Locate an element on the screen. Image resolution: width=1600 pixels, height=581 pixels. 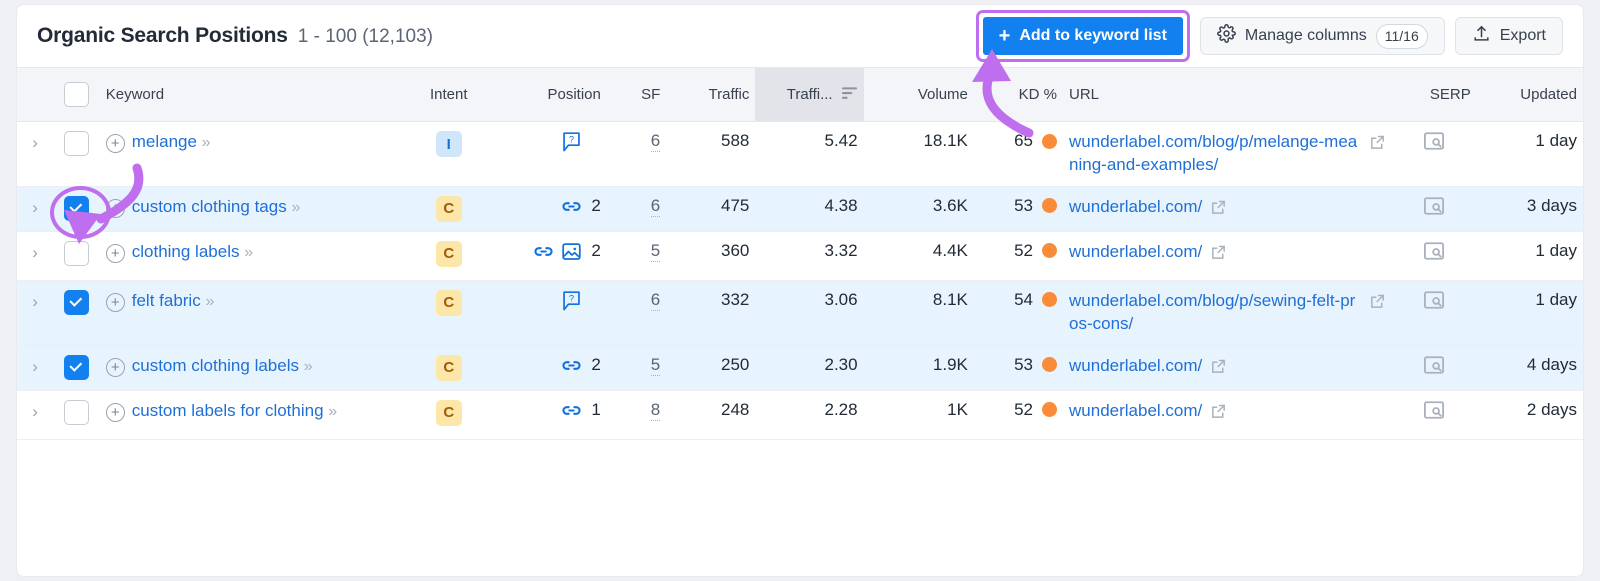
keyword-link: felt fabric » is located at coordinates (173, 301).